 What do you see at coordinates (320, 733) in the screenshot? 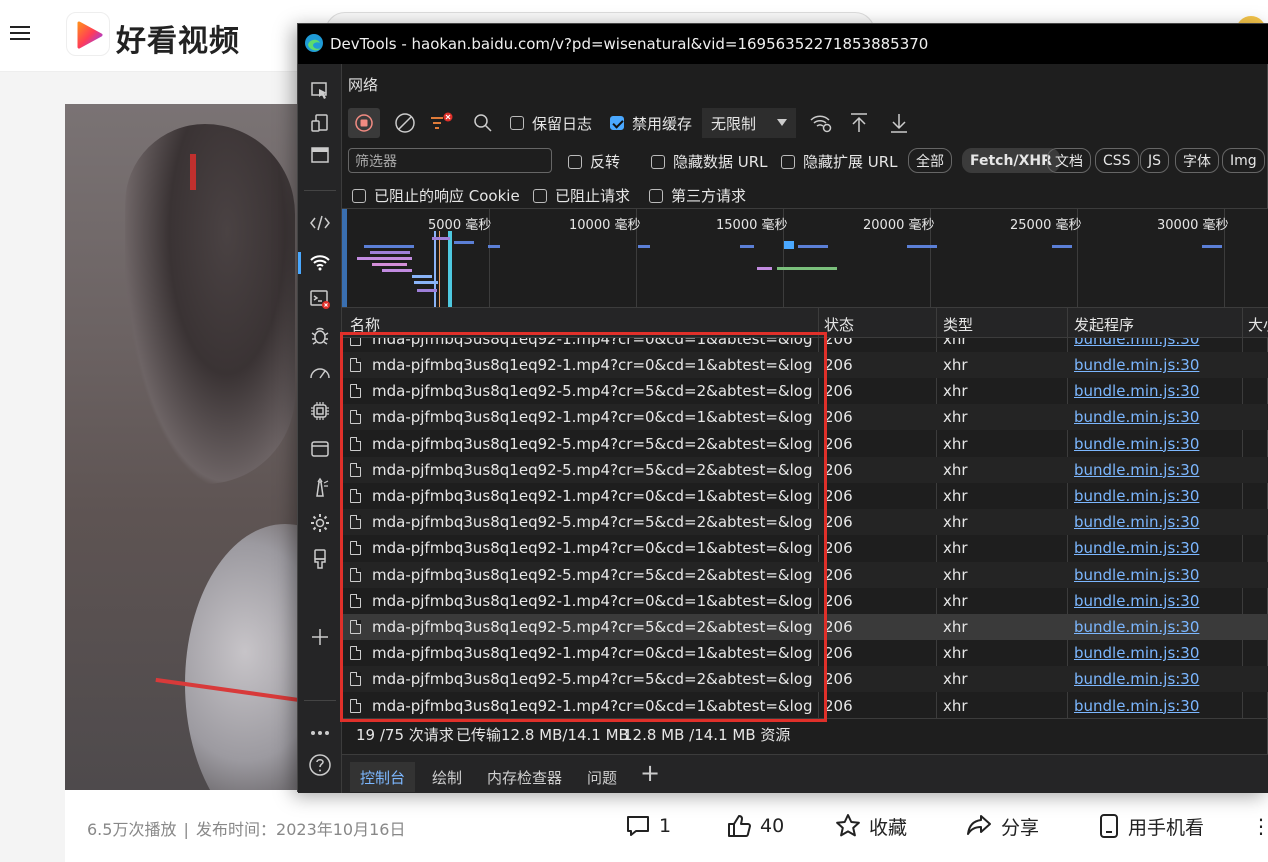
I see `more-tools-icon` at bounding box center [320, 733].